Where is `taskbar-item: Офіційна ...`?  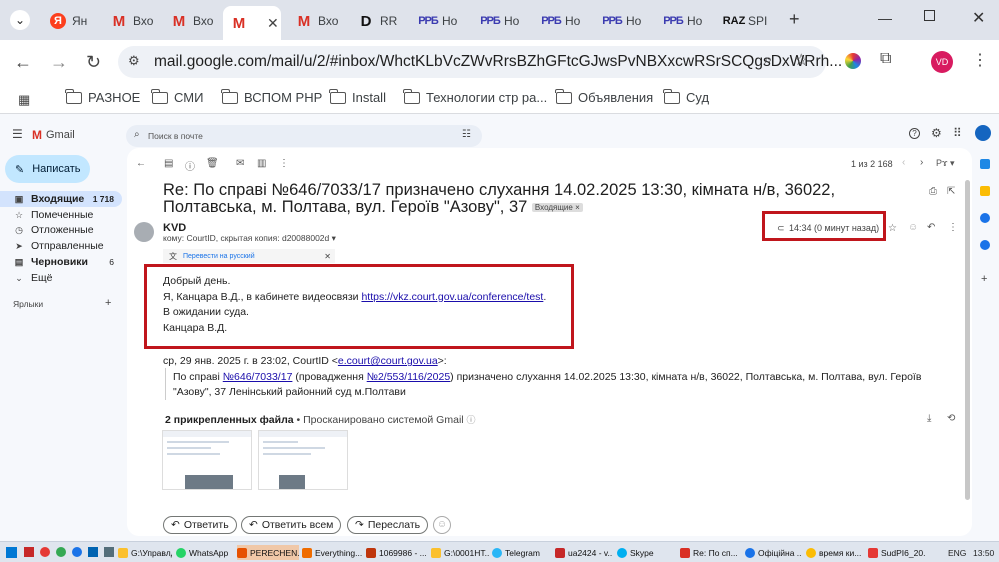 taskbar-item: Офіційна ... is located at coordinates (773, 552).